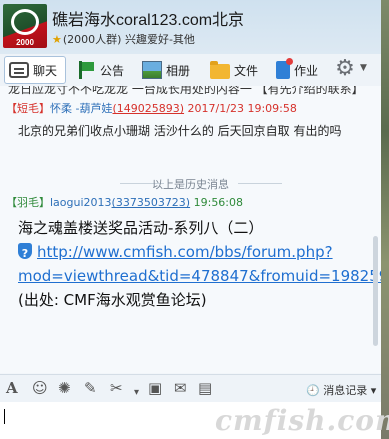 The image size is (389, 439). What do you see at coordinates (112, 300) in the screenshot?
I see `message-line: (出处: CMF海水观赏鱼论坛)` at bounding box center [112, 300].